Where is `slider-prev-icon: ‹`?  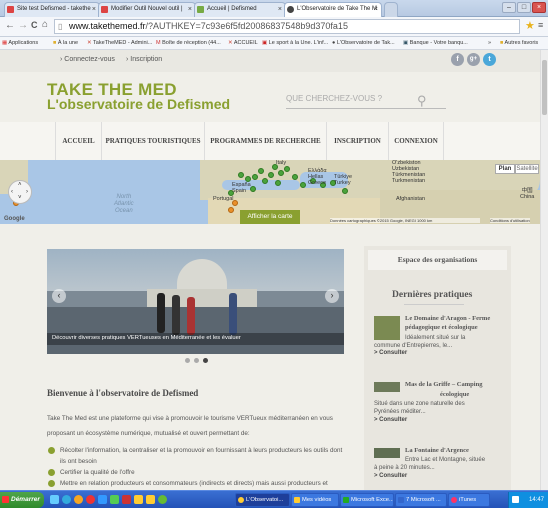 slider-prev-icon: ‹ is located at coordinates (59, 296).